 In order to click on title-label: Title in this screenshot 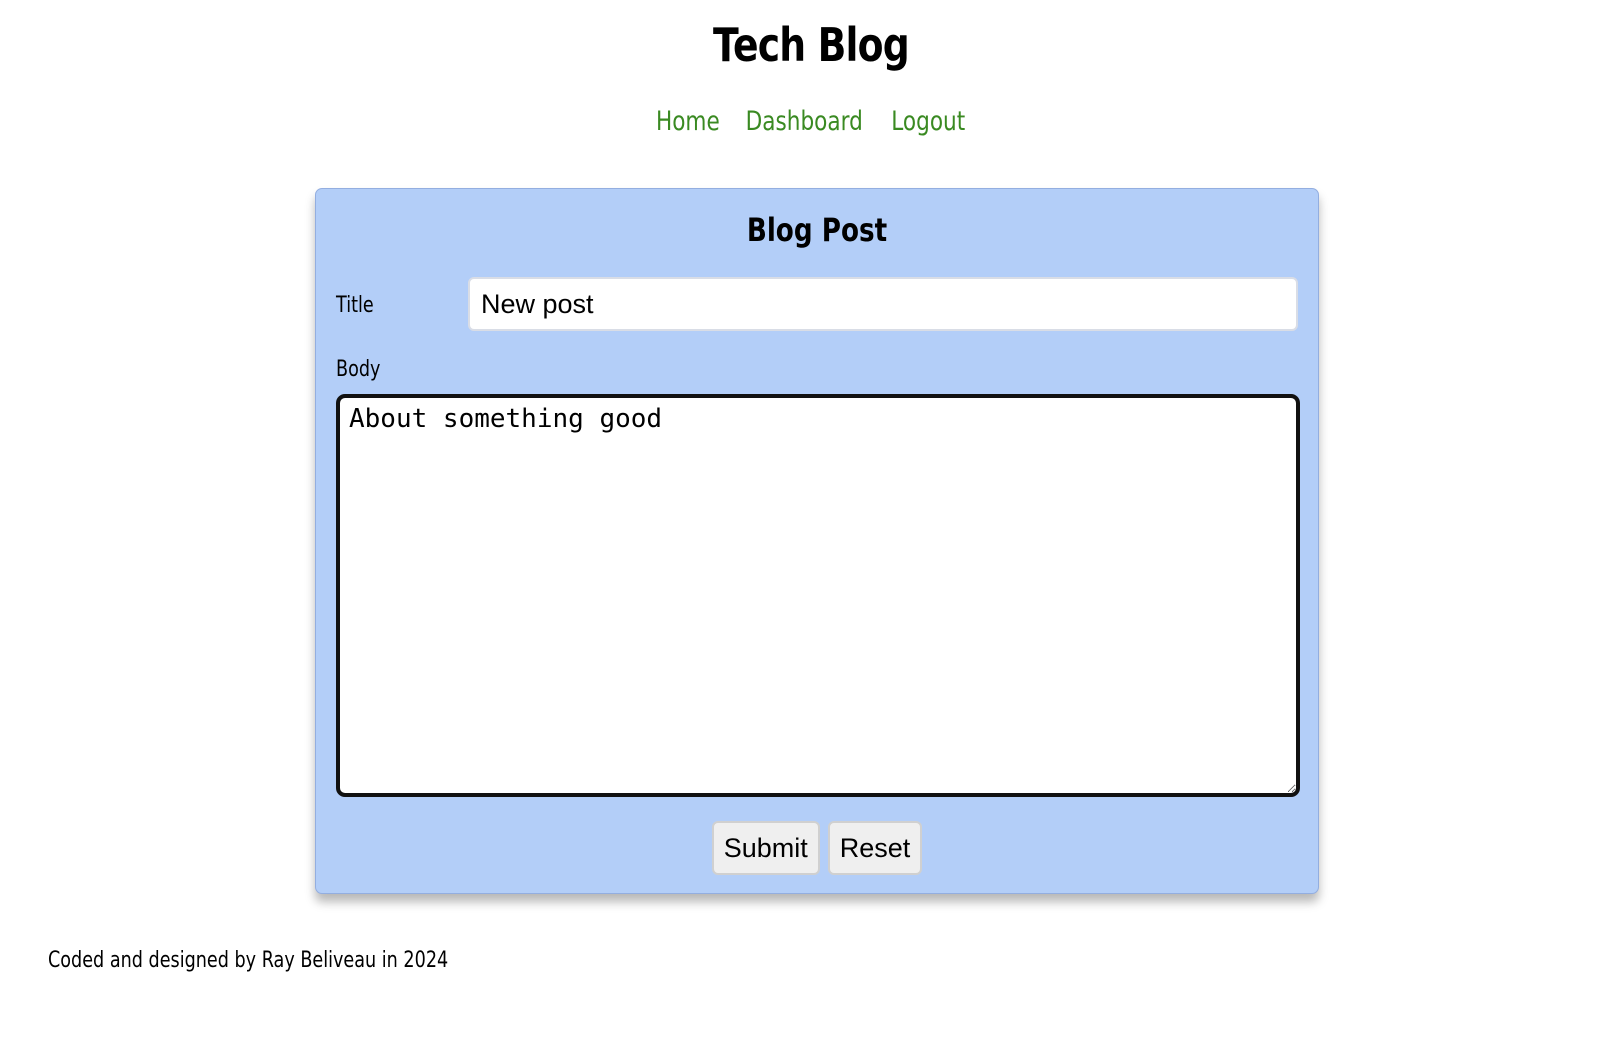, I will do `click(355, 305)`.